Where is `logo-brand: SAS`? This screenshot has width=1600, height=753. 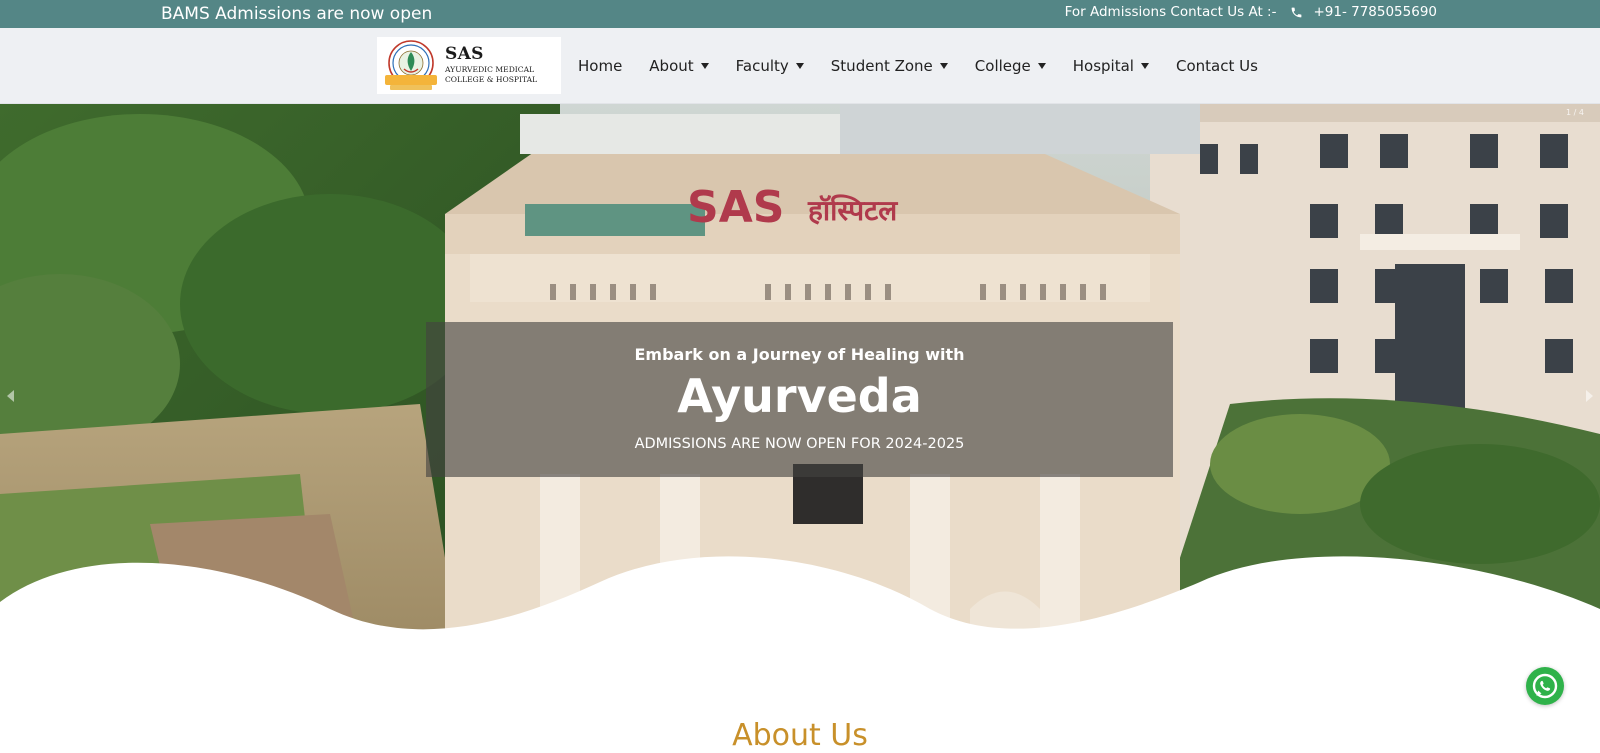 logo-brand: SAS is located at coordinates (464, 54).